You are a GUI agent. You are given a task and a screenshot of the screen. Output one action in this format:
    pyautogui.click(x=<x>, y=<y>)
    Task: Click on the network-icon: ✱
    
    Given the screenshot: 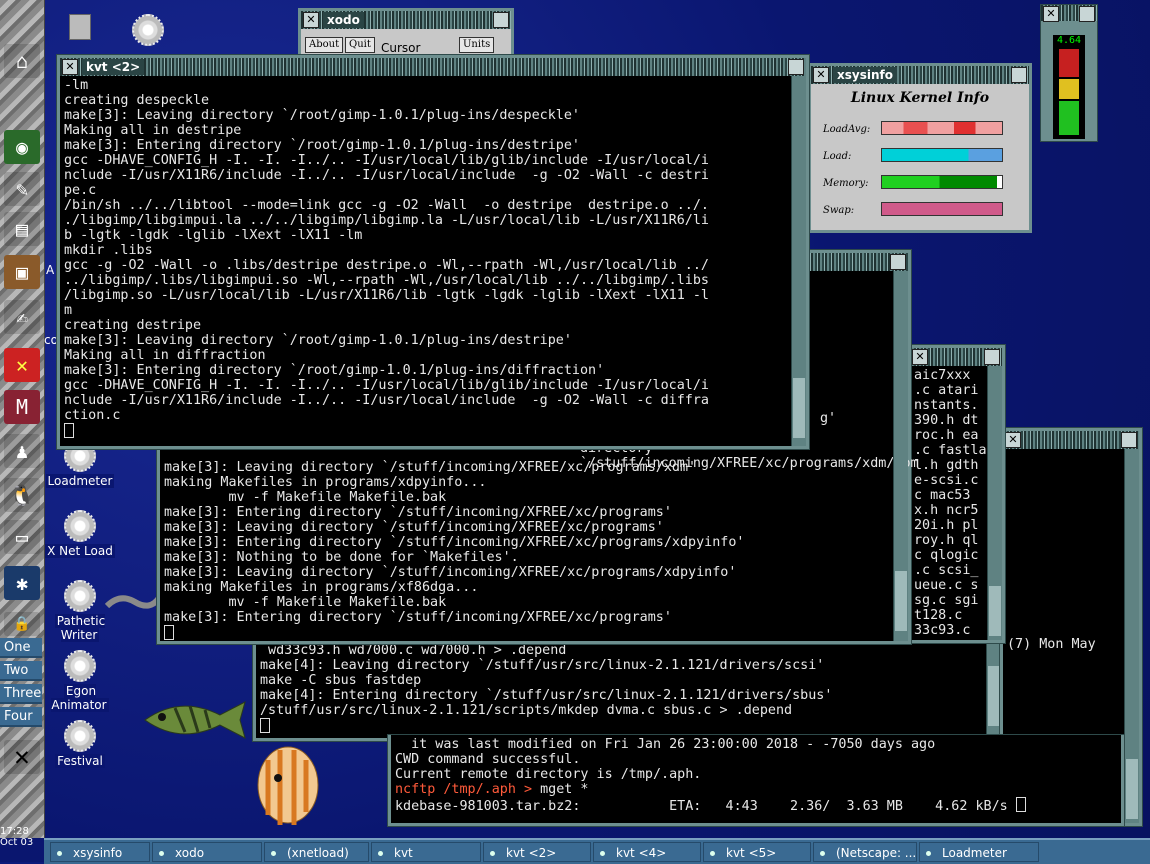 What is the action you would take?
    pyautogui.click(x=22, y=583)
    